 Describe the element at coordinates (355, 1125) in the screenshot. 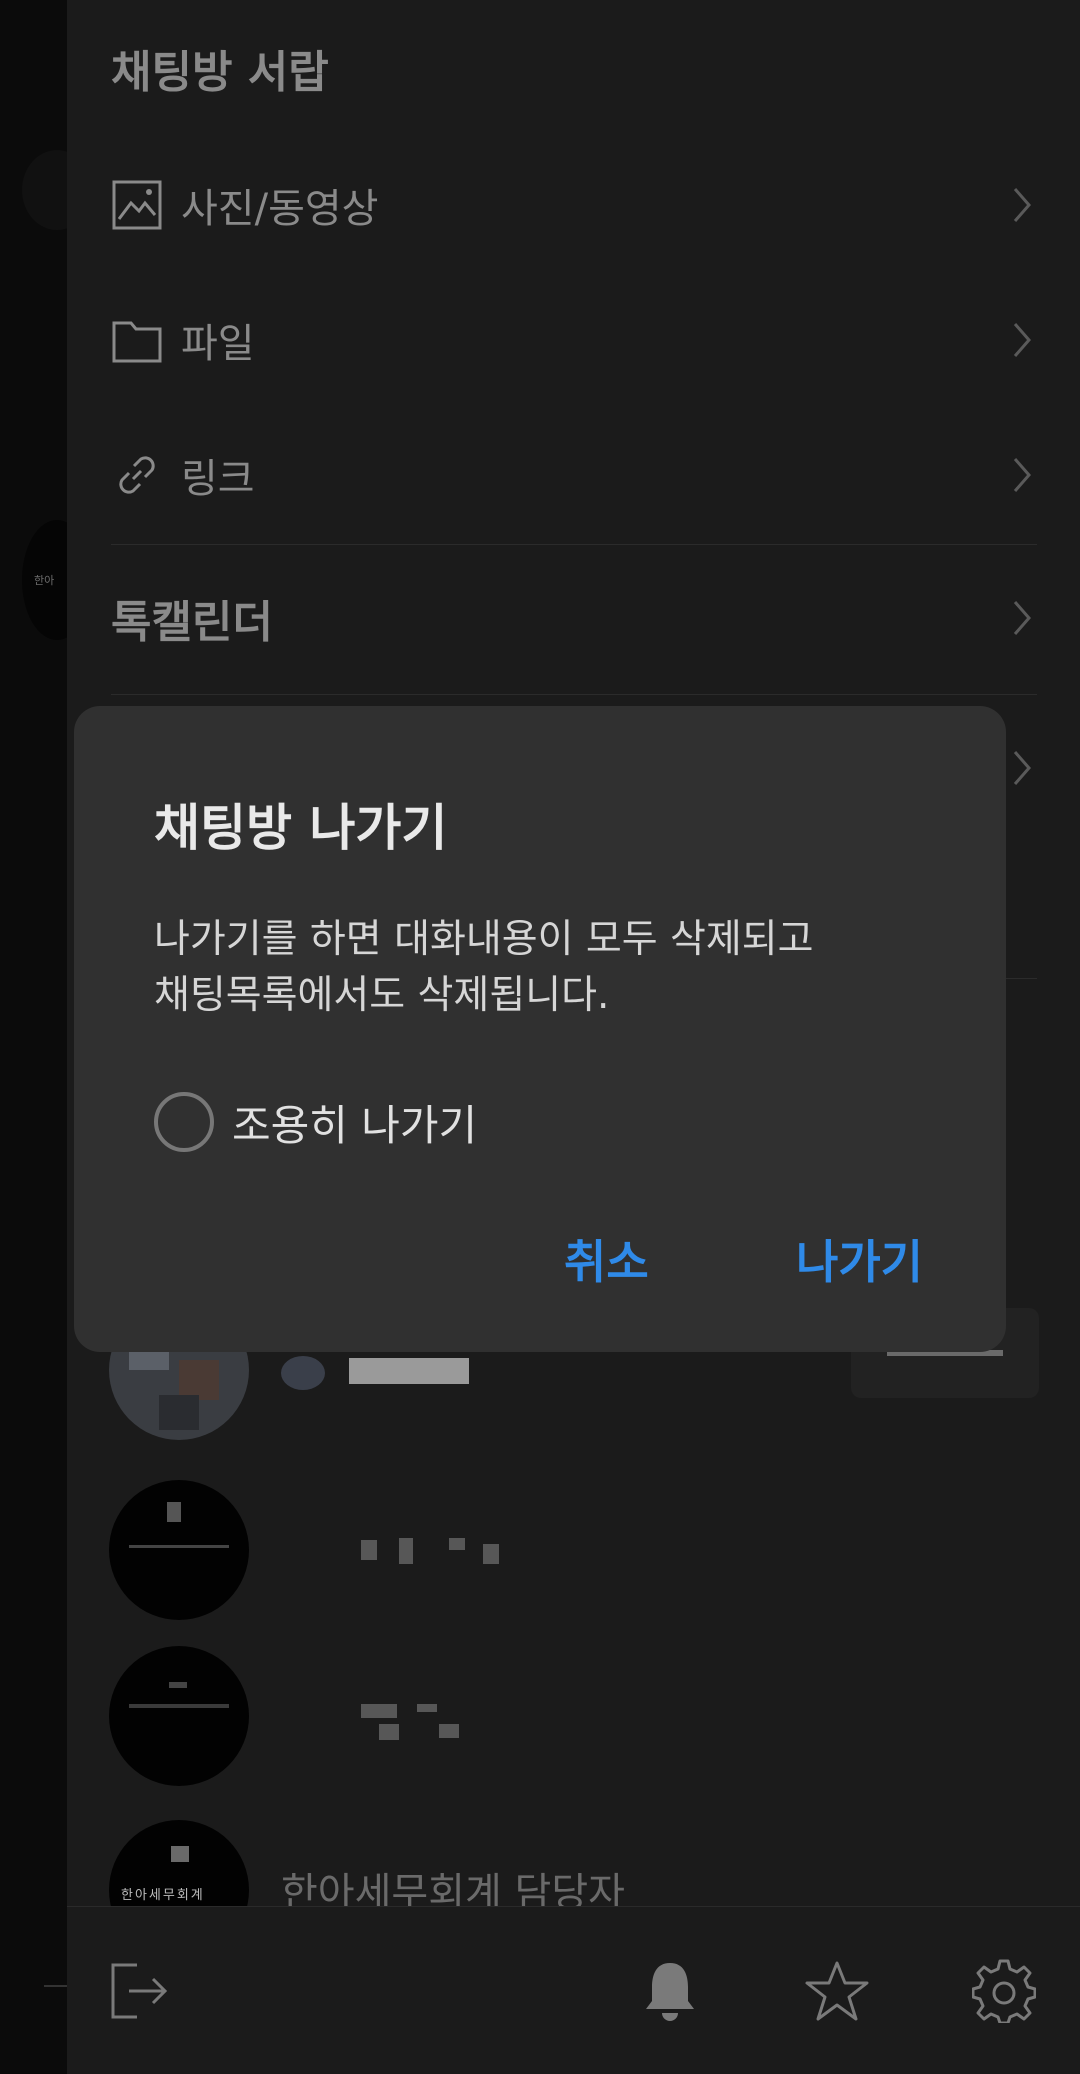

I see `quiet-leave-label: 조용히 나가기` at that location.